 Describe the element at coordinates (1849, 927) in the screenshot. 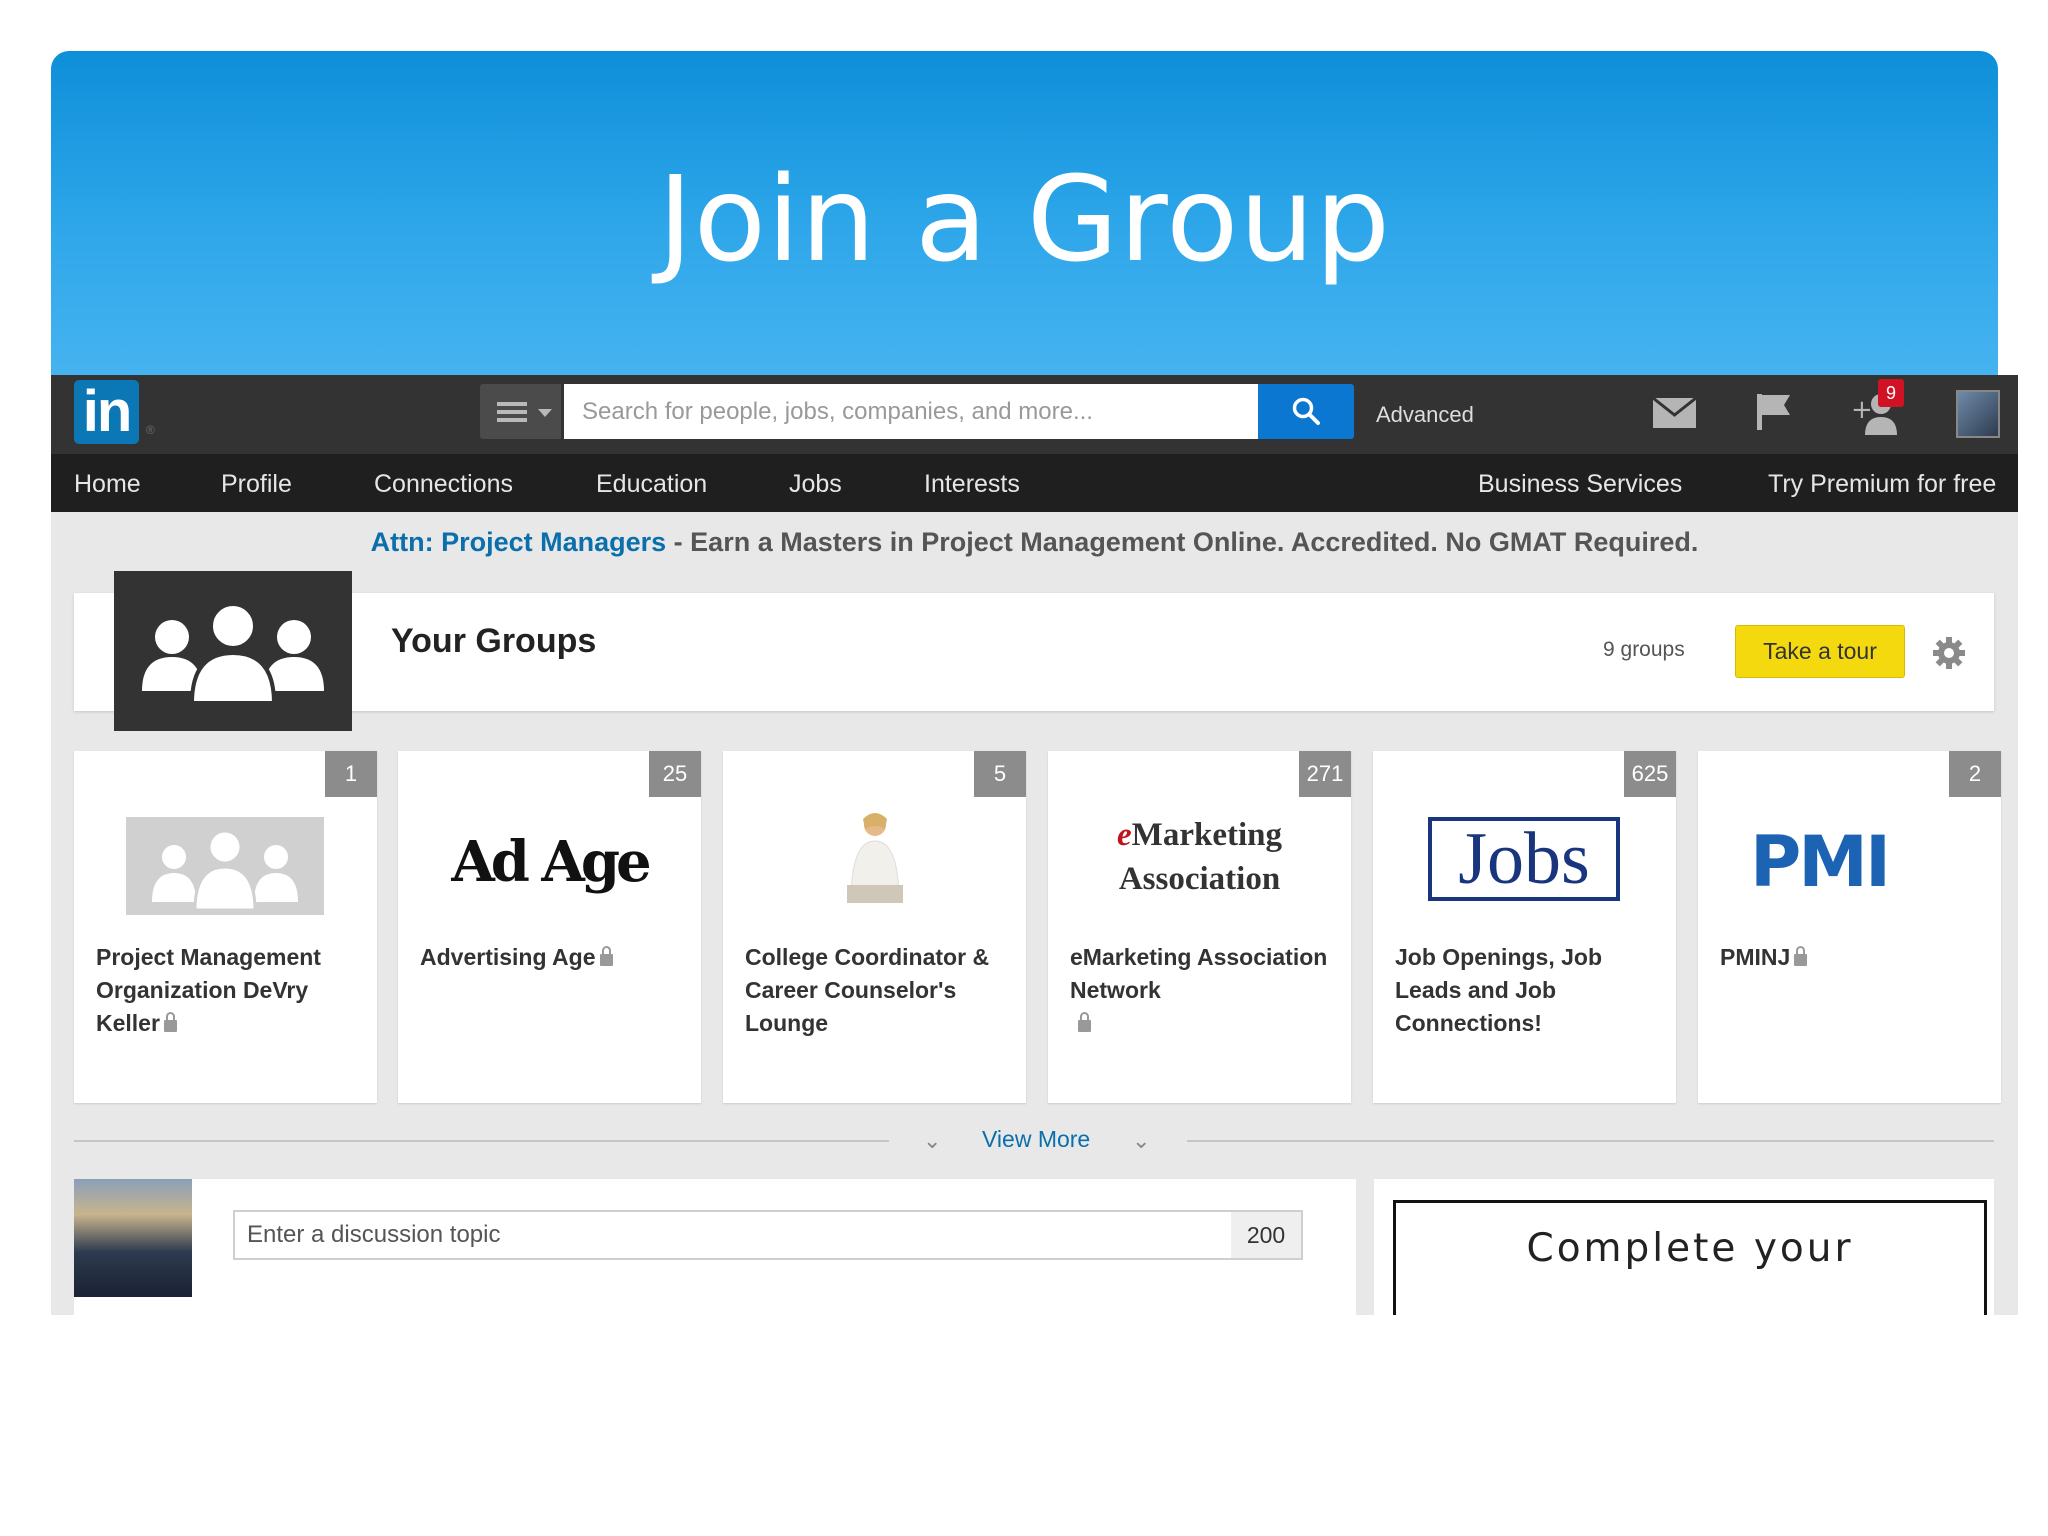

I see `group-card: 2 PMI PMINJ` at that location.